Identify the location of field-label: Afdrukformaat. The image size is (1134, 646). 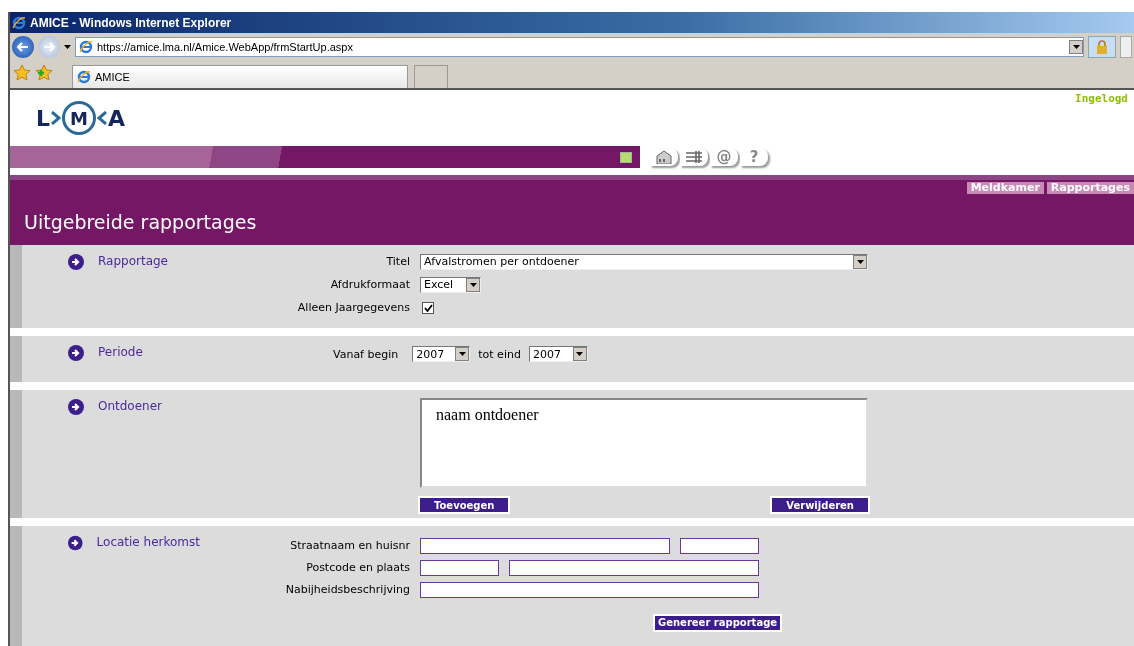
(369, 284).